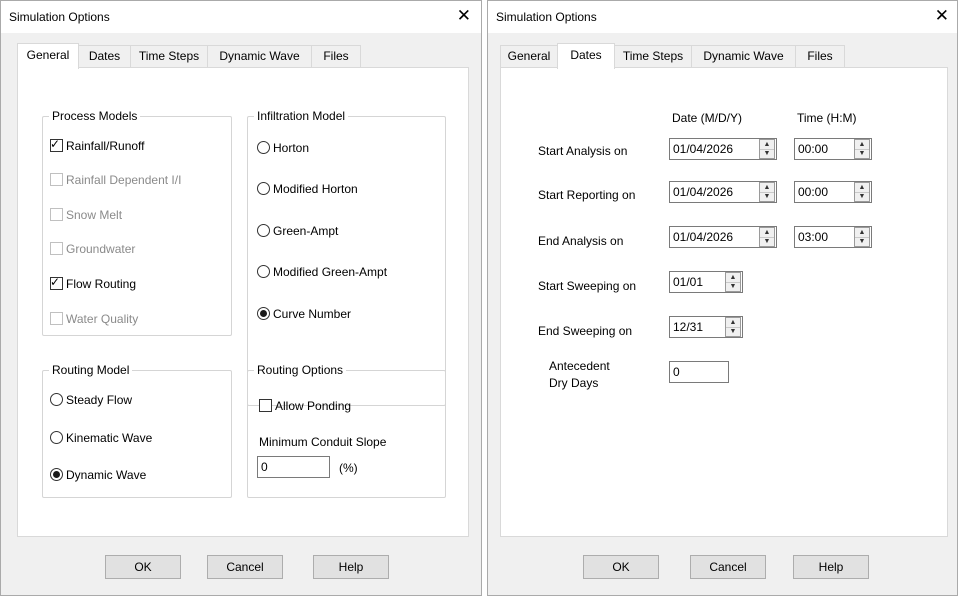  I want to click on green-ampt-radio: Green-Ampt, so click(297, 231).